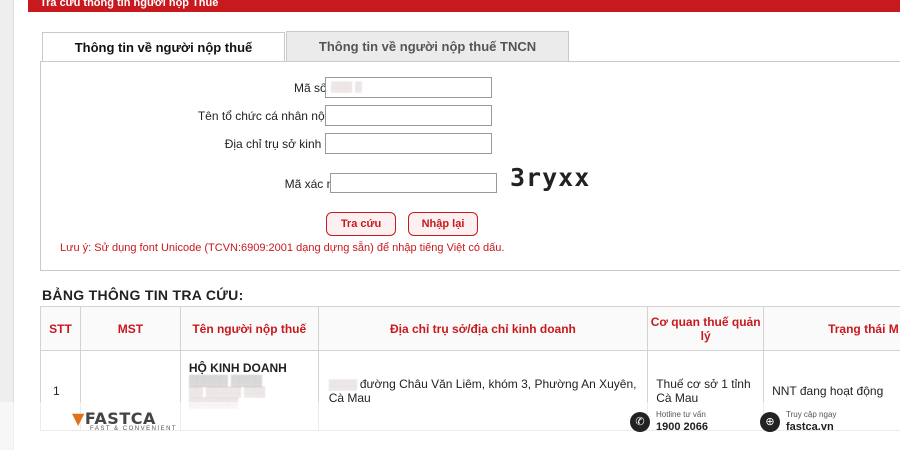  What do you see at coordinates (361, 224) in the screenshot?
I see `search-button: Tra cứu` at bounding box center [361, 224].